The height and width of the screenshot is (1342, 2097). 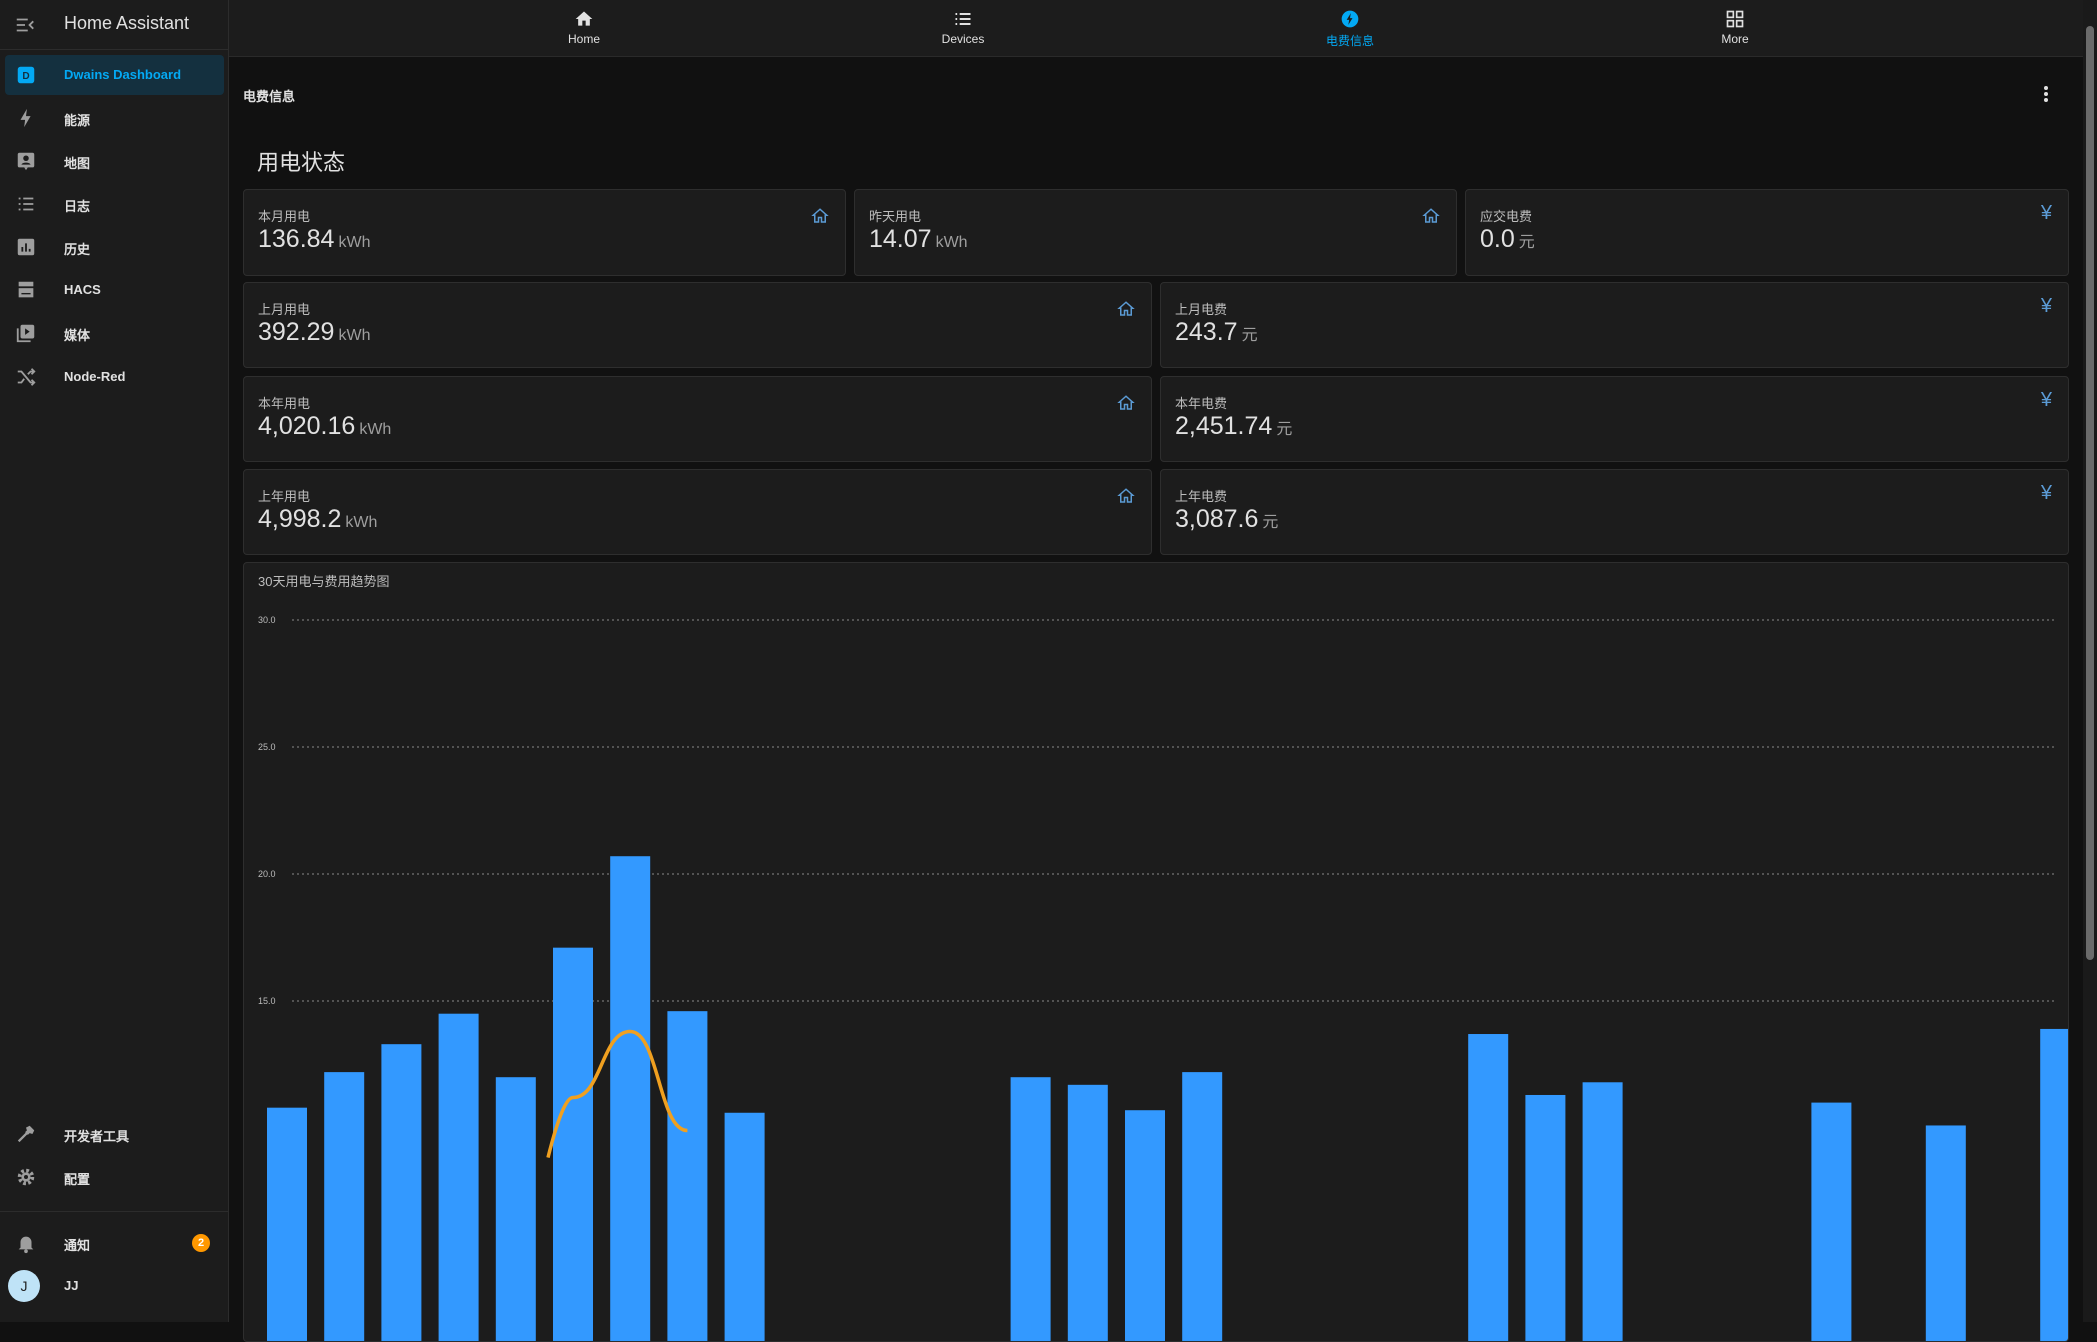 I want to click on page-title: 电费信息, so click(x=269, y=96).